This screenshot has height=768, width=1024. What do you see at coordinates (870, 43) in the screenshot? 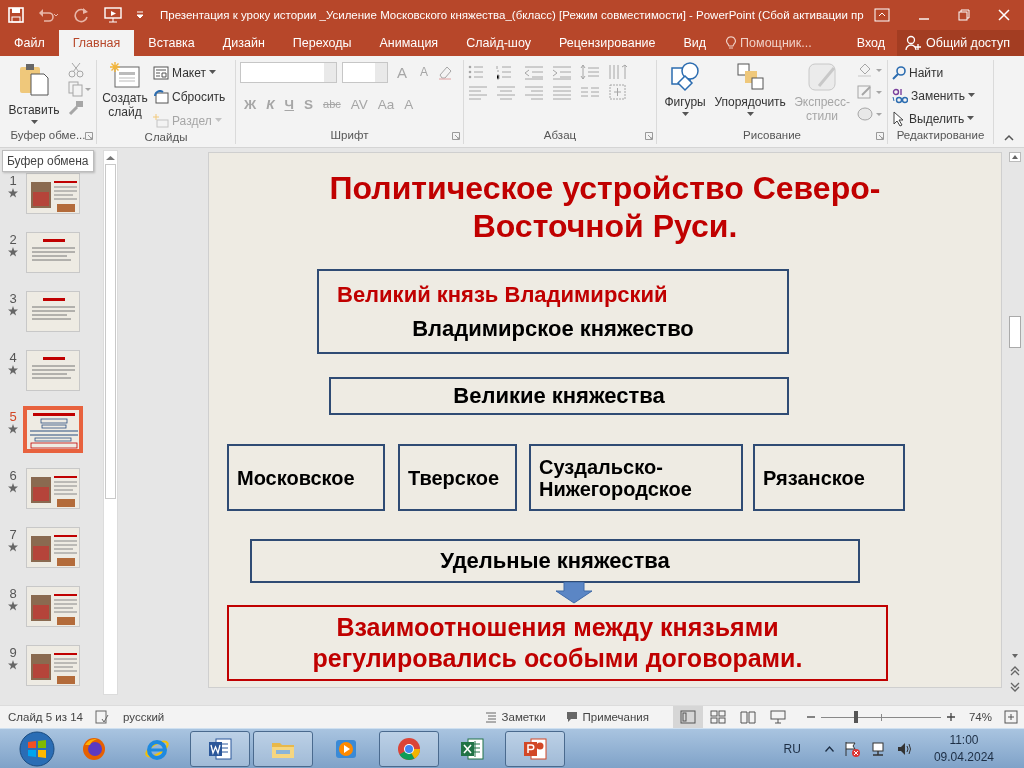
I see `sign-in-link: Вход` at bounding box center [870, 43].